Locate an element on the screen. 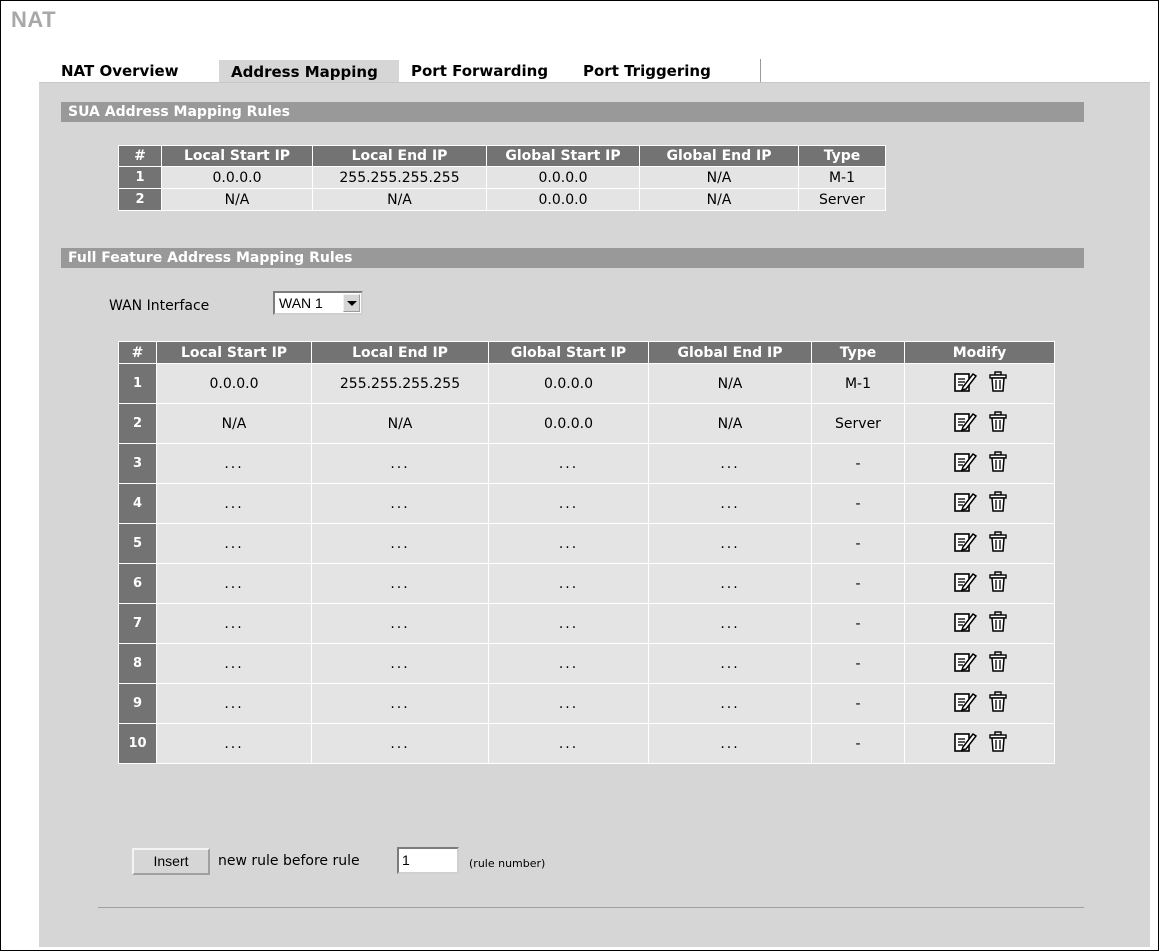 This screenshot has width=1159, height=951. table-row: 1 0.0.0.0 255.255.255.255 0.0.0.0 N/A M-1 is located at coordinates (586, 383).